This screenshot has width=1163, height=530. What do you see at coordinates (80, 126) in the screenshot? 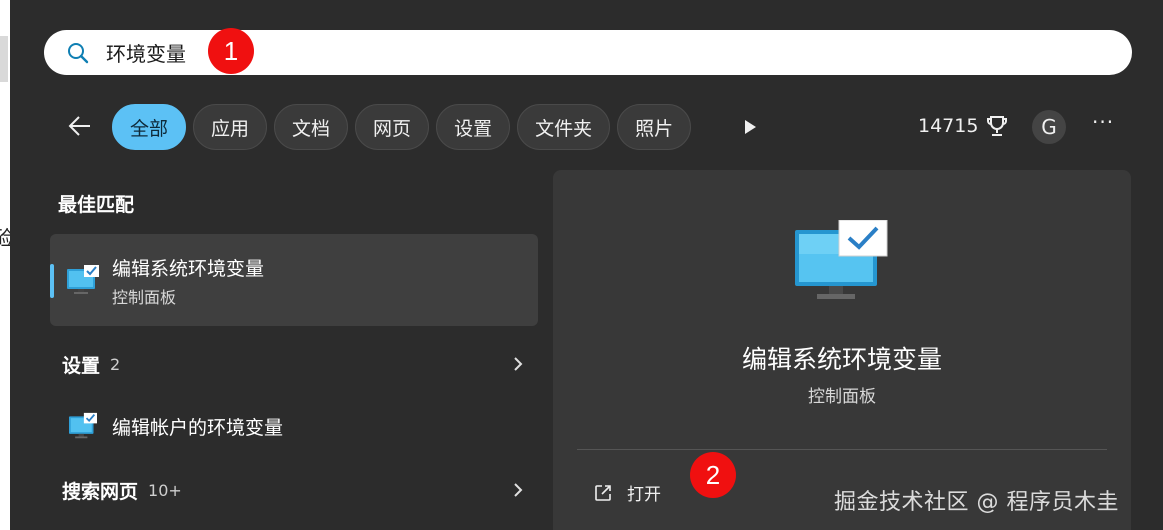
I see `back-arrow-icon` at bounding box center [80, 126].